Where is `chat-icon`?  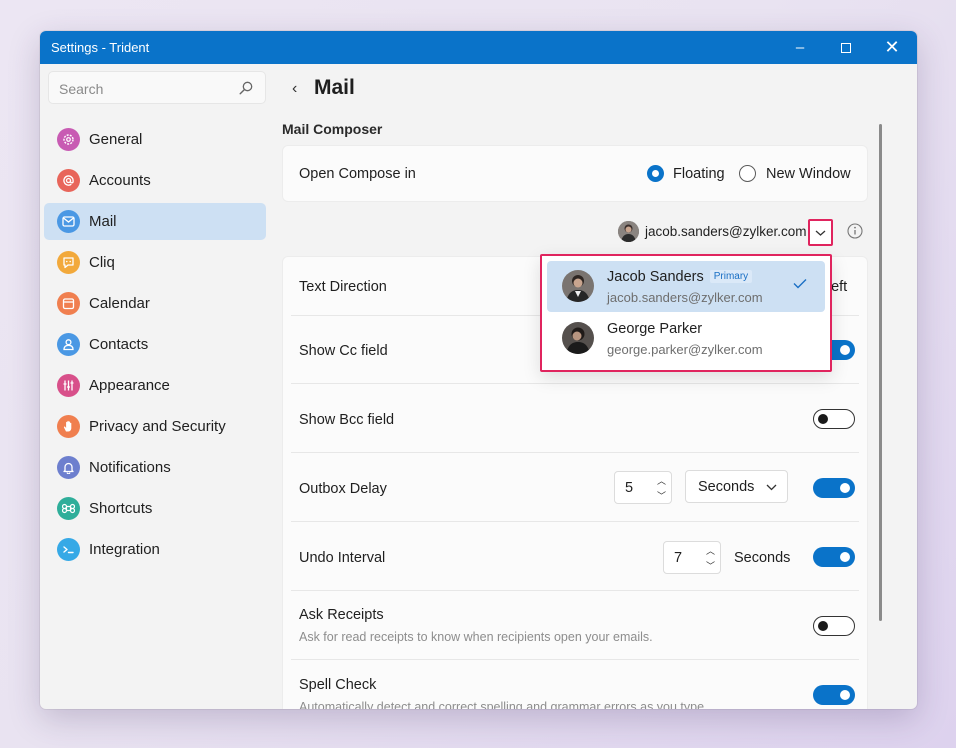
chat-icon is located at coordinates (68, 262).